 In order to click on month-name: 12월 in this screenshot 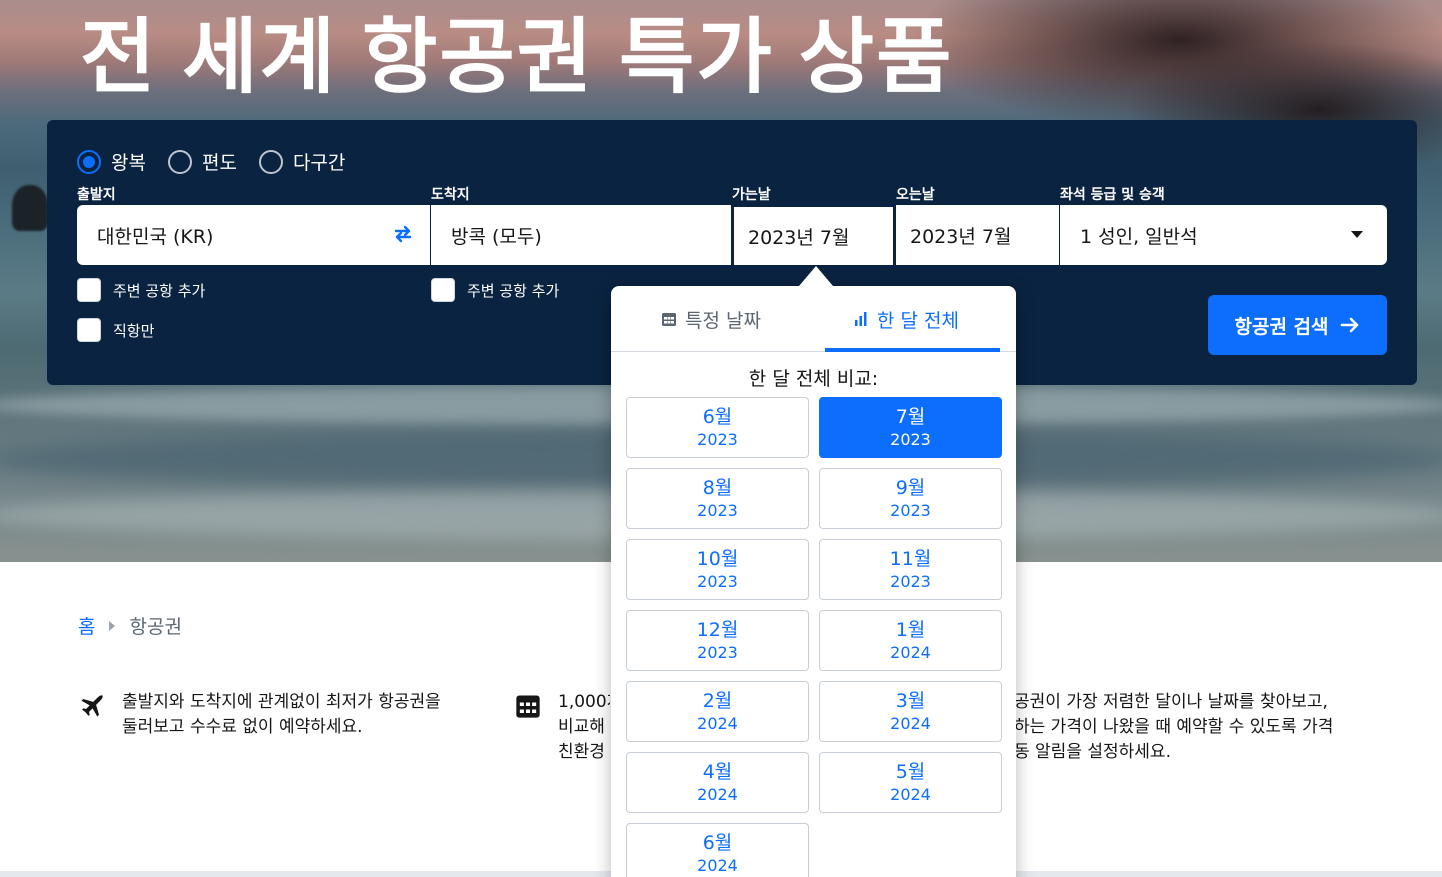, I will do `click(717, 629)`.